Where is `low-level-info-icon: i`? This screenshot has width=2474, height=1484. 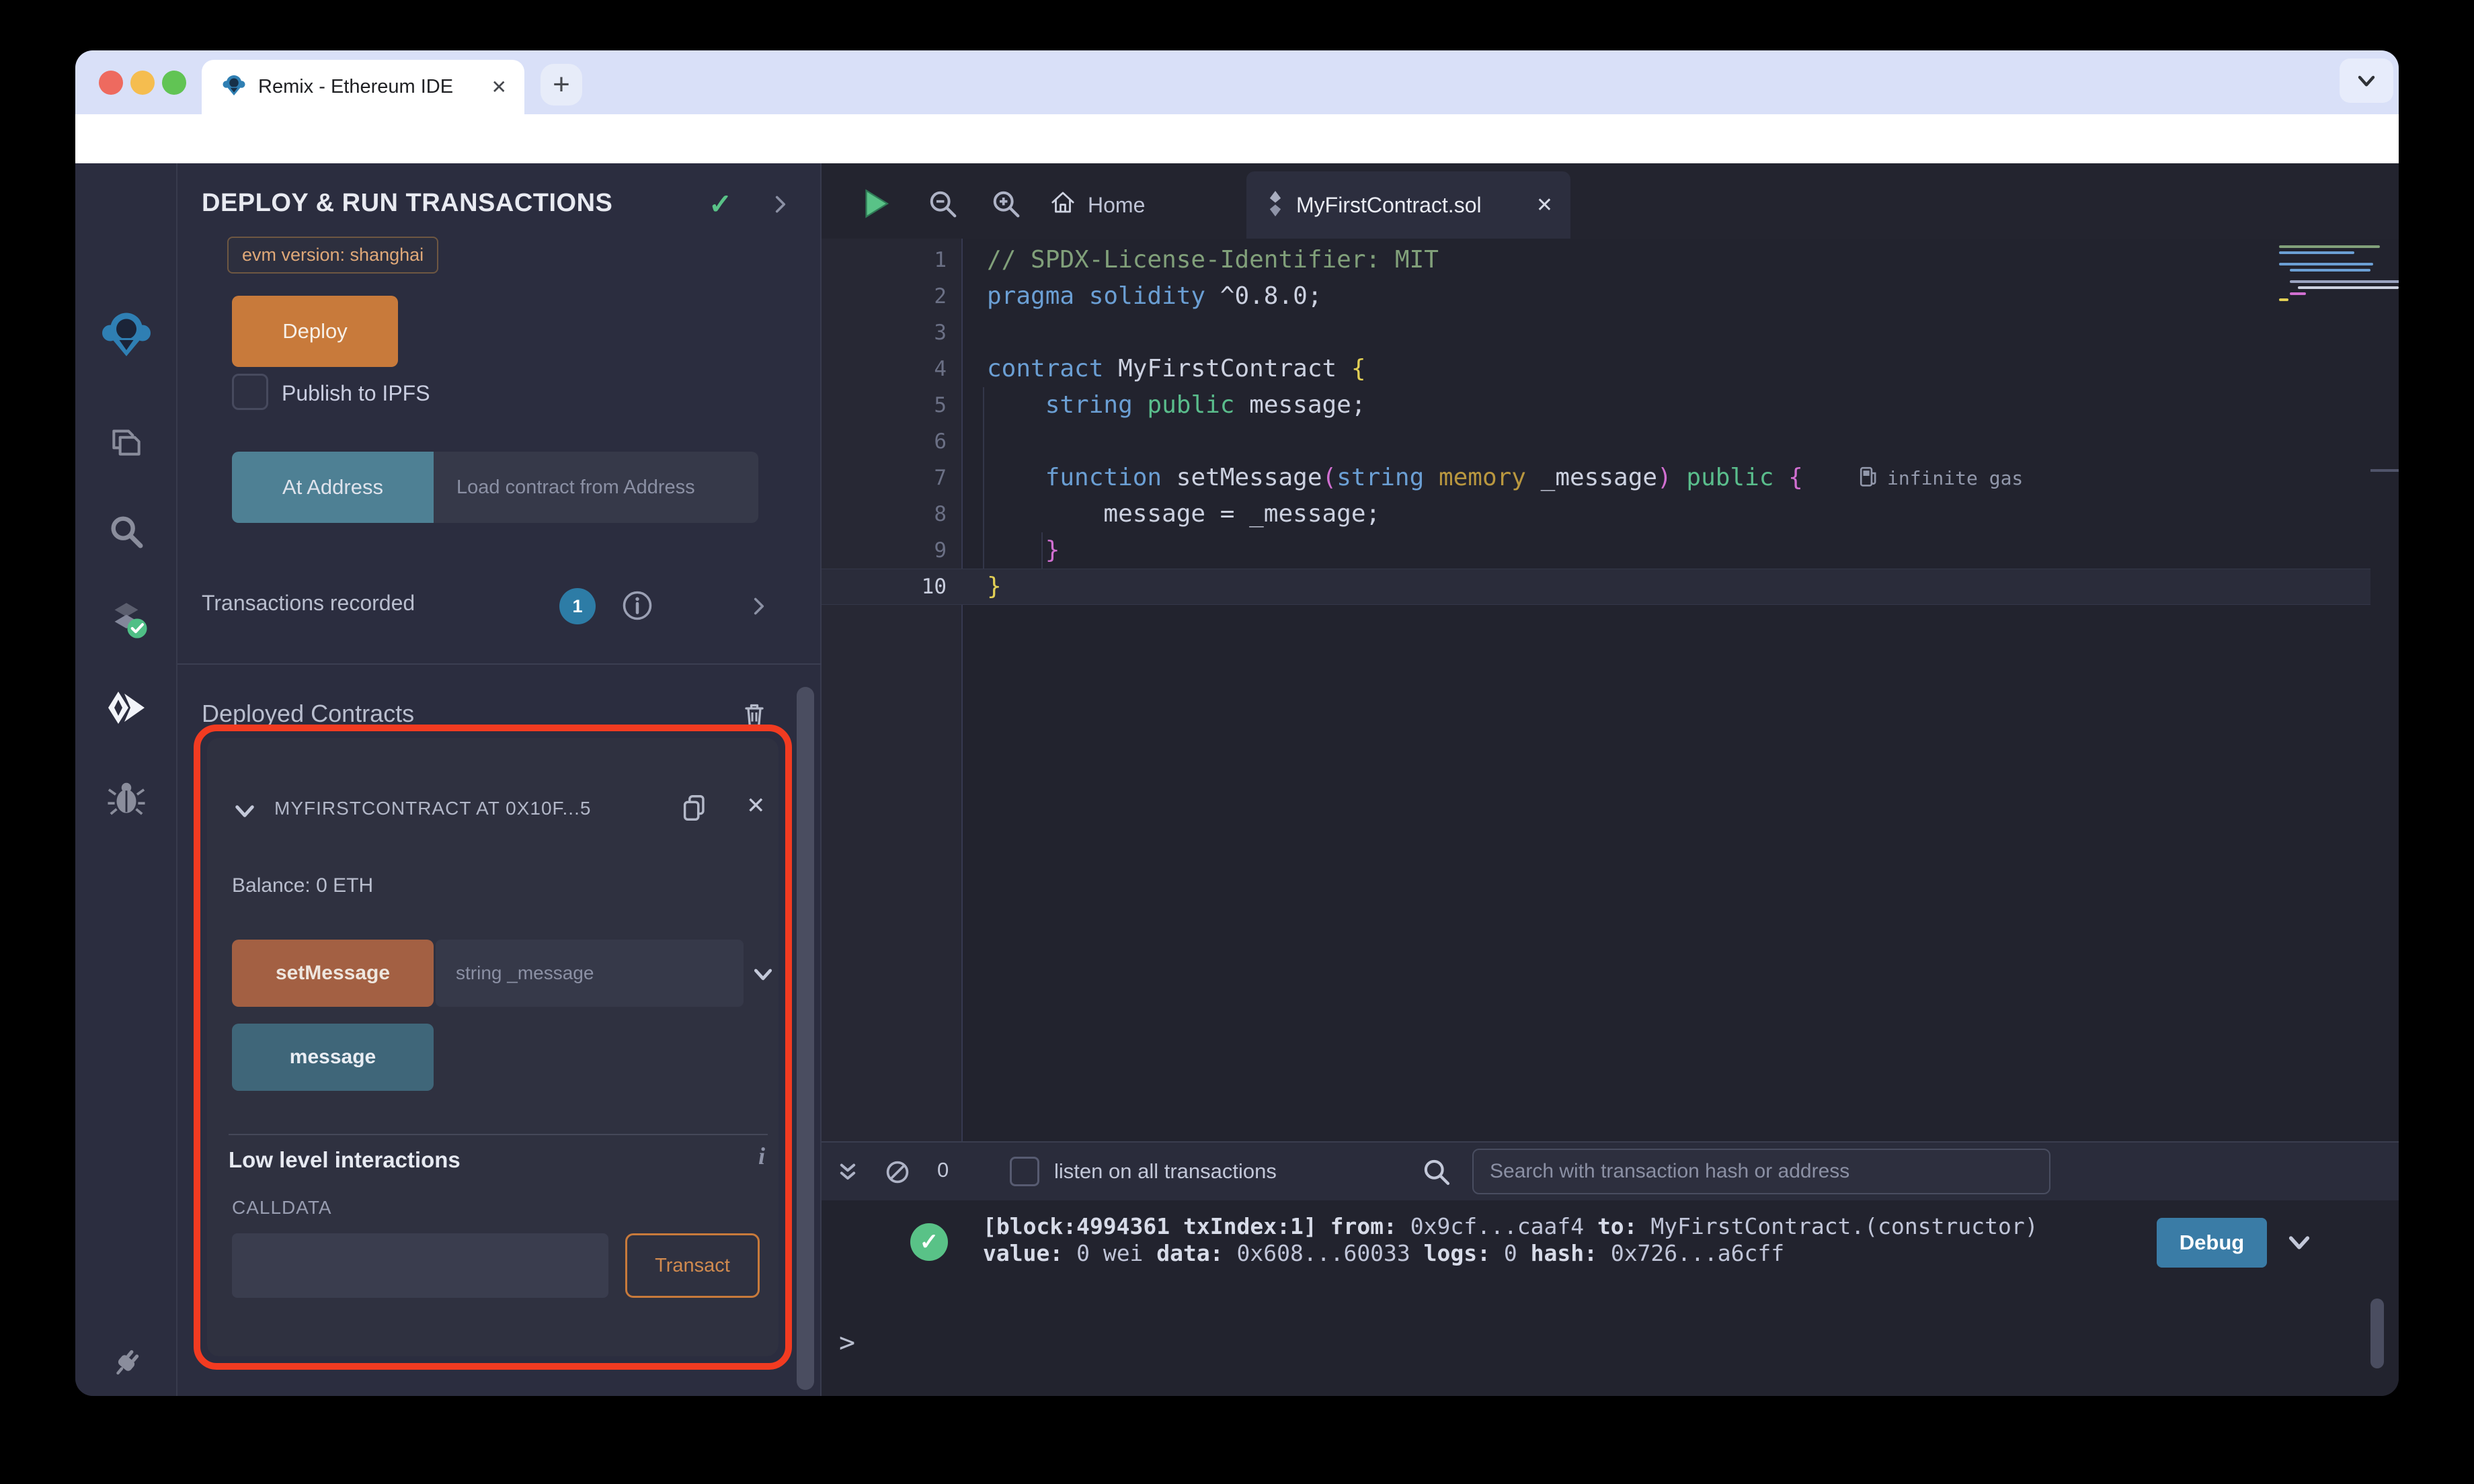 low-level-info-icon: i is located at coordinates (761, 1156).